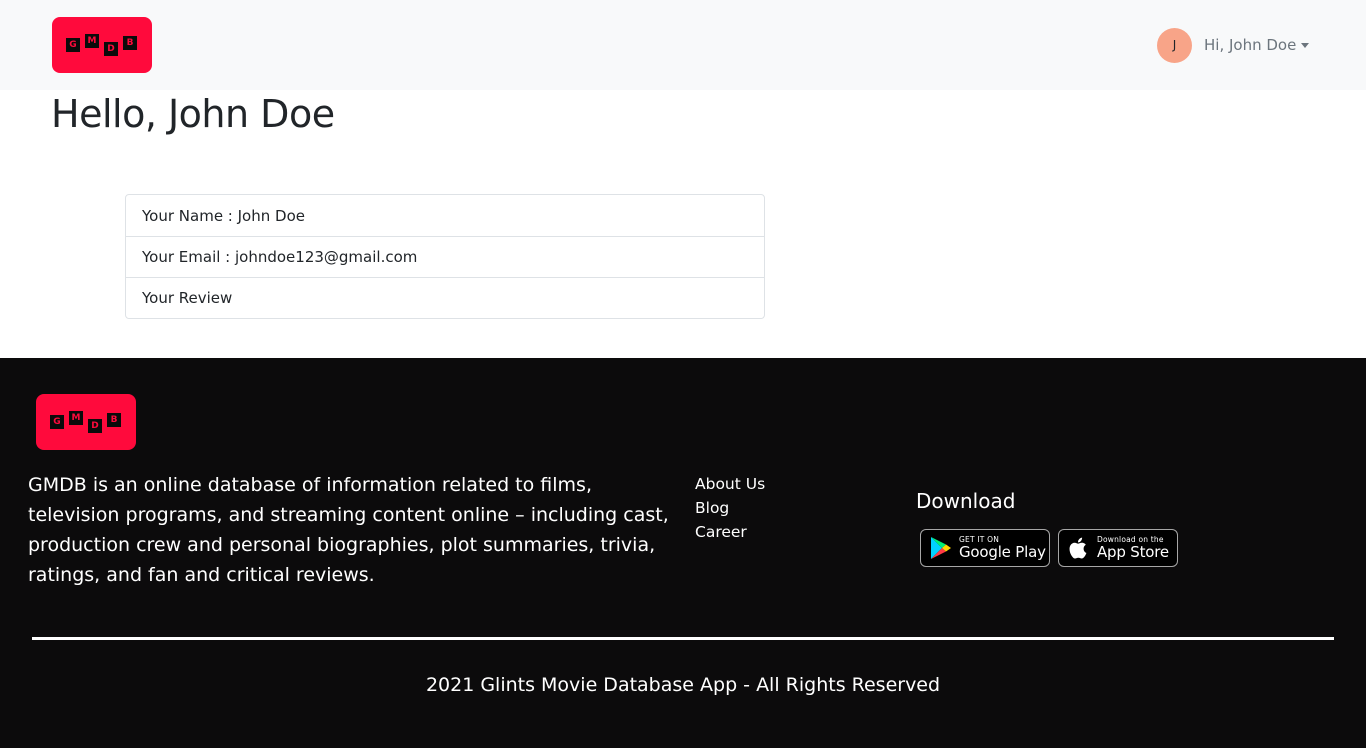  Describe the element at coordinates (102, 45) in the screenshot. I see `gmdb-logo: G M D B` at that location.